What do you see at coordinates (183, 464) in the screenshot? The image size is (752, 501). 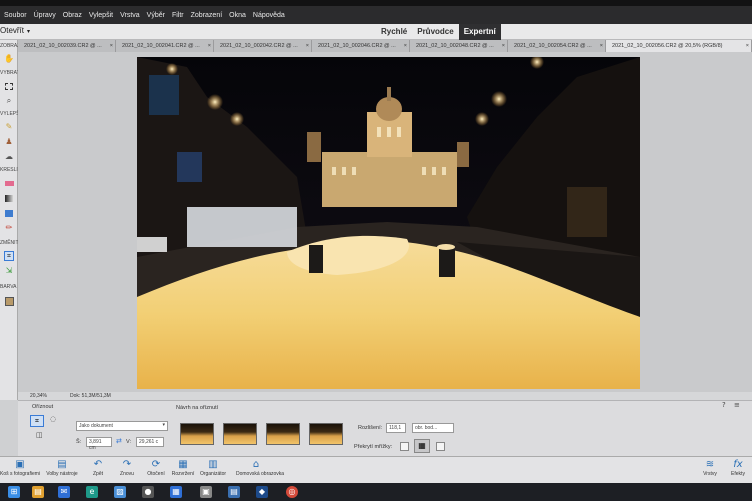 I see `layout-icon: ▦` at bounding box center [183, 464].